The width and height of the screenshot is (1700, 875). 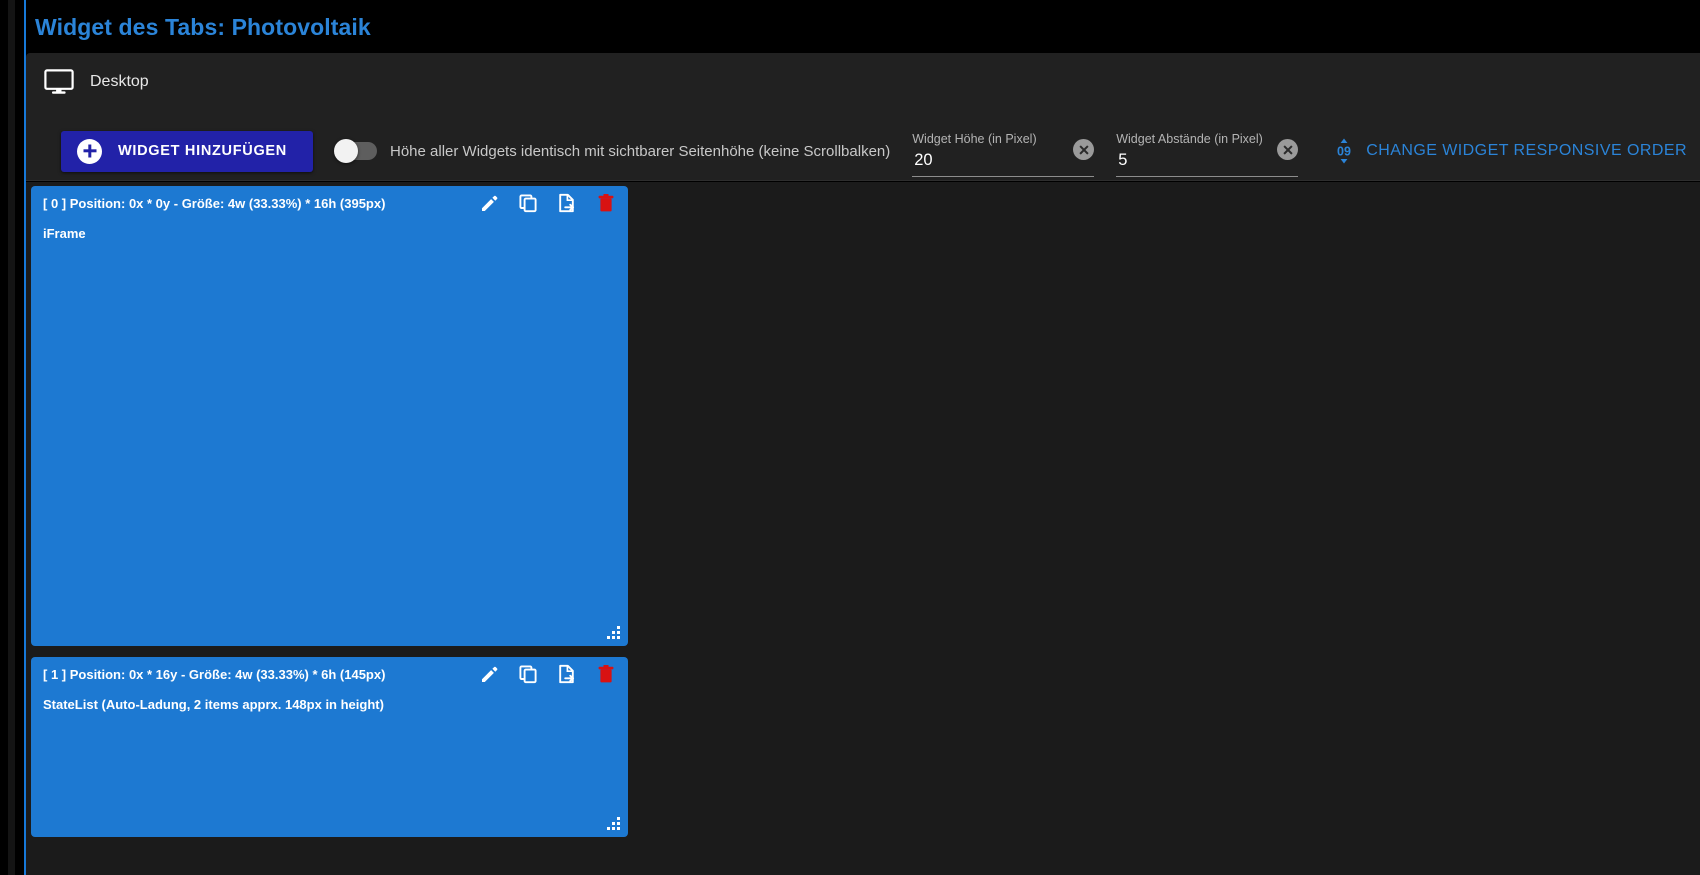 I want to click on toggle-track, so click(x=355, y=151).